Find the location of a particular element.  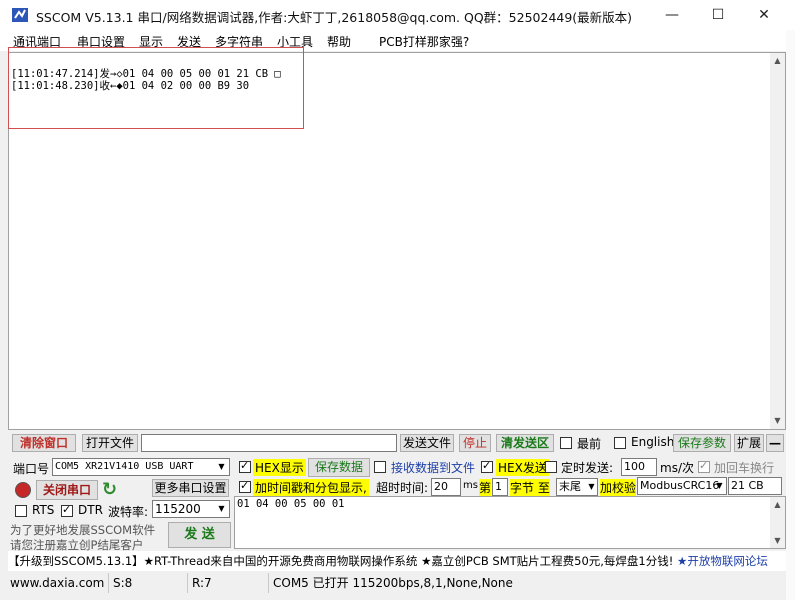

receive-scrollbar is located at coordinates (777, 241).